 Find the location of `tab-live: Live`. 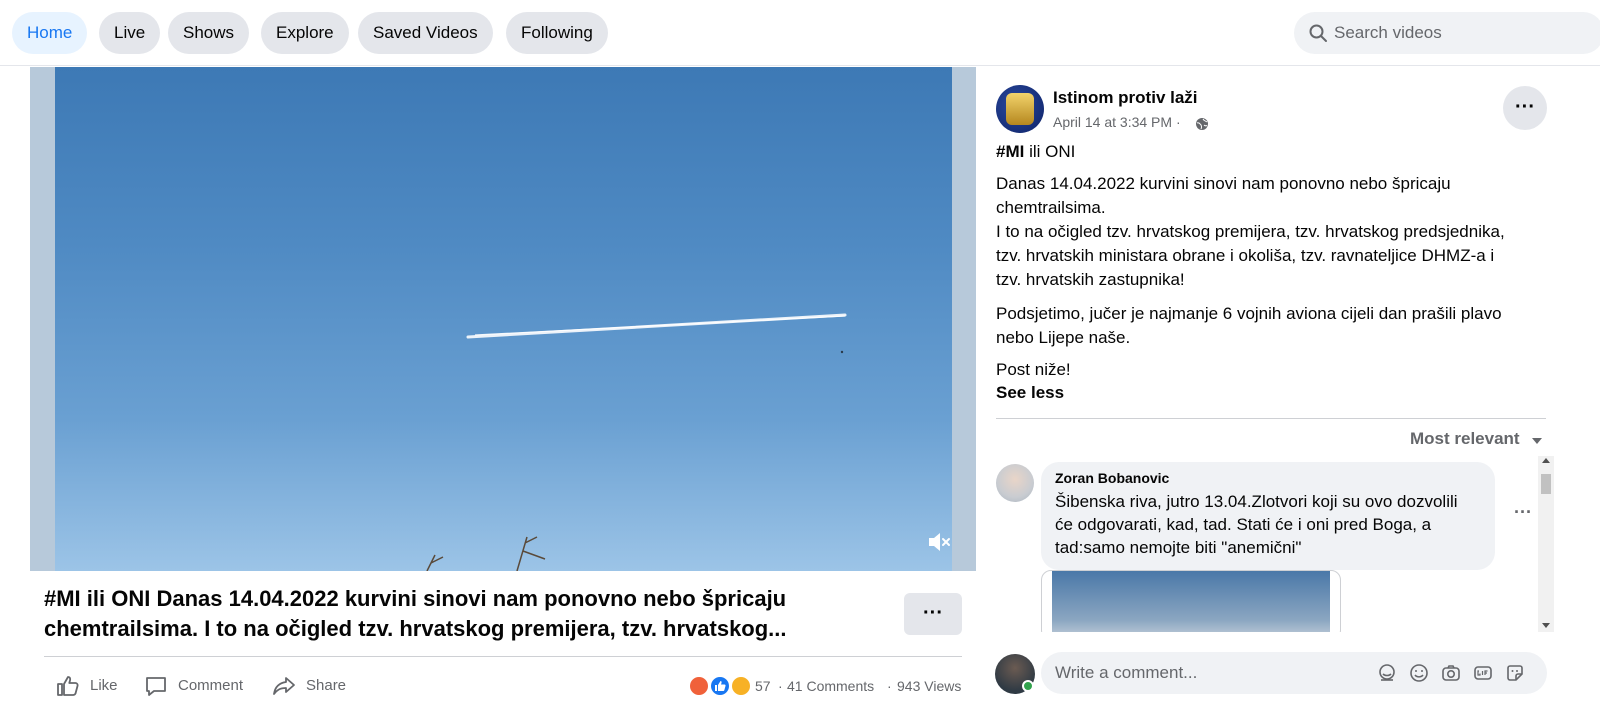

tab-live: Live is located at coordinates (130, 33).